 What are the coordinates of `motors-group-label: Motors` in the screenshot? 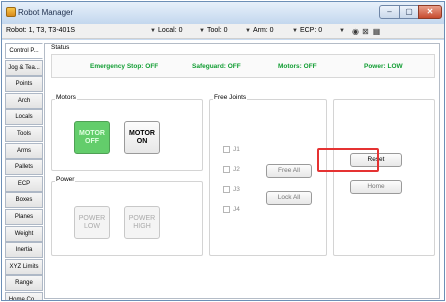 It's located at (66, 97).